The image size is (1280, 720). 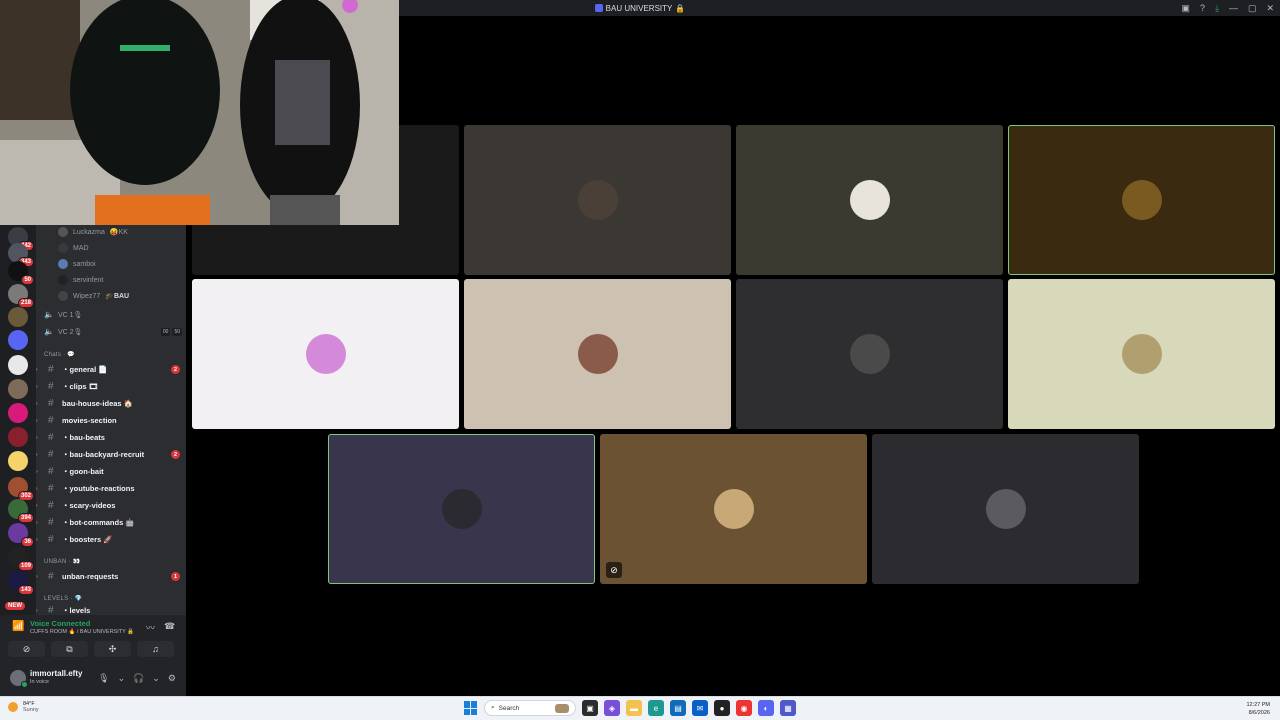 I want to click on voice-user: Luckazma 😝KK, so click(x=93, y=232).